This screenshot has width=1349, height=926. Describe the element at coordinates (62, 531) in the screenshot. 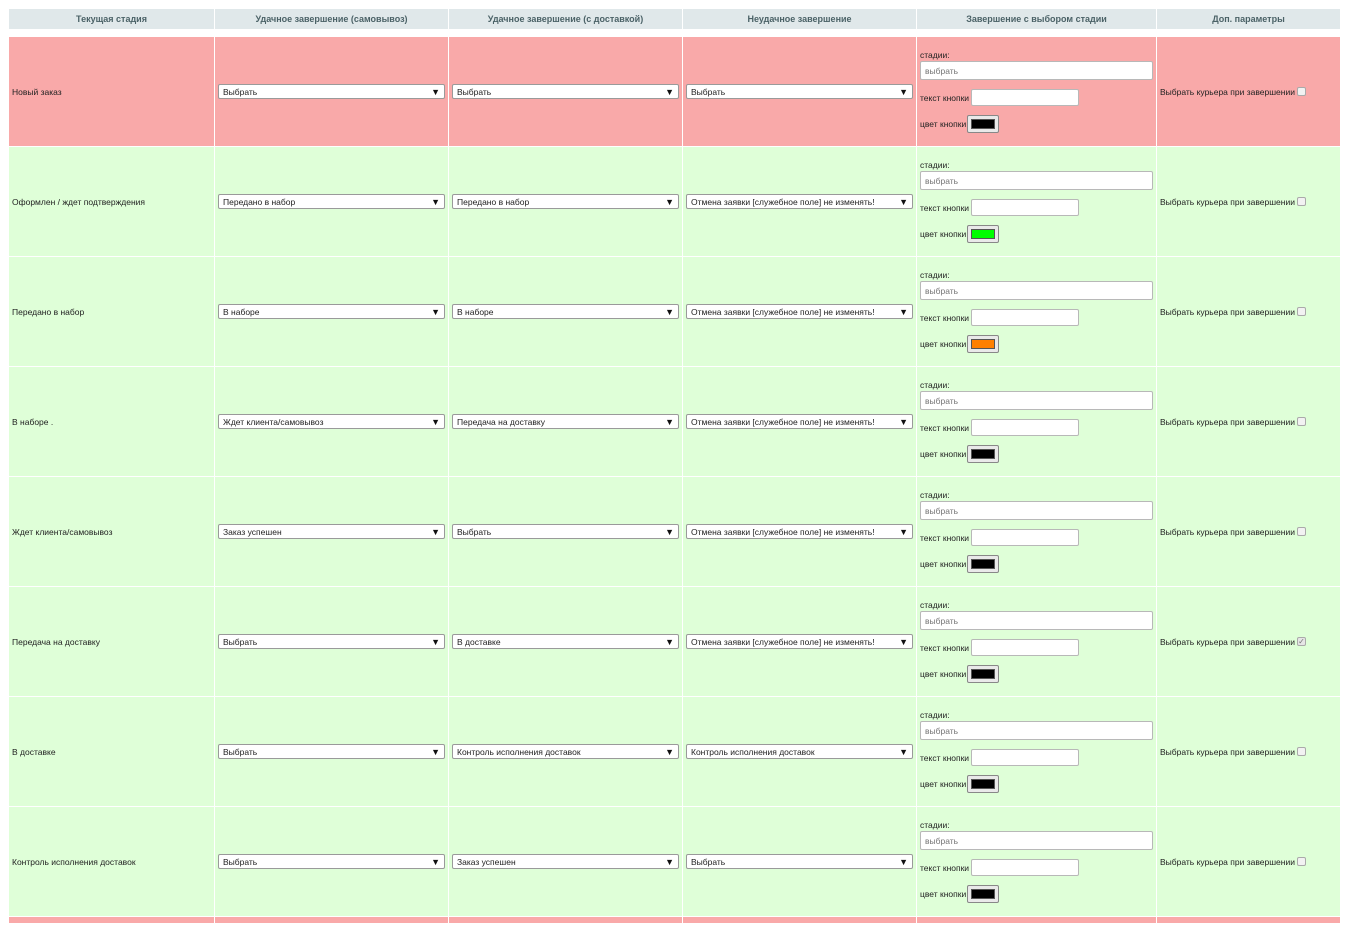

I see `current-stage-label: Ждет клиента/самовывоз` at that location.